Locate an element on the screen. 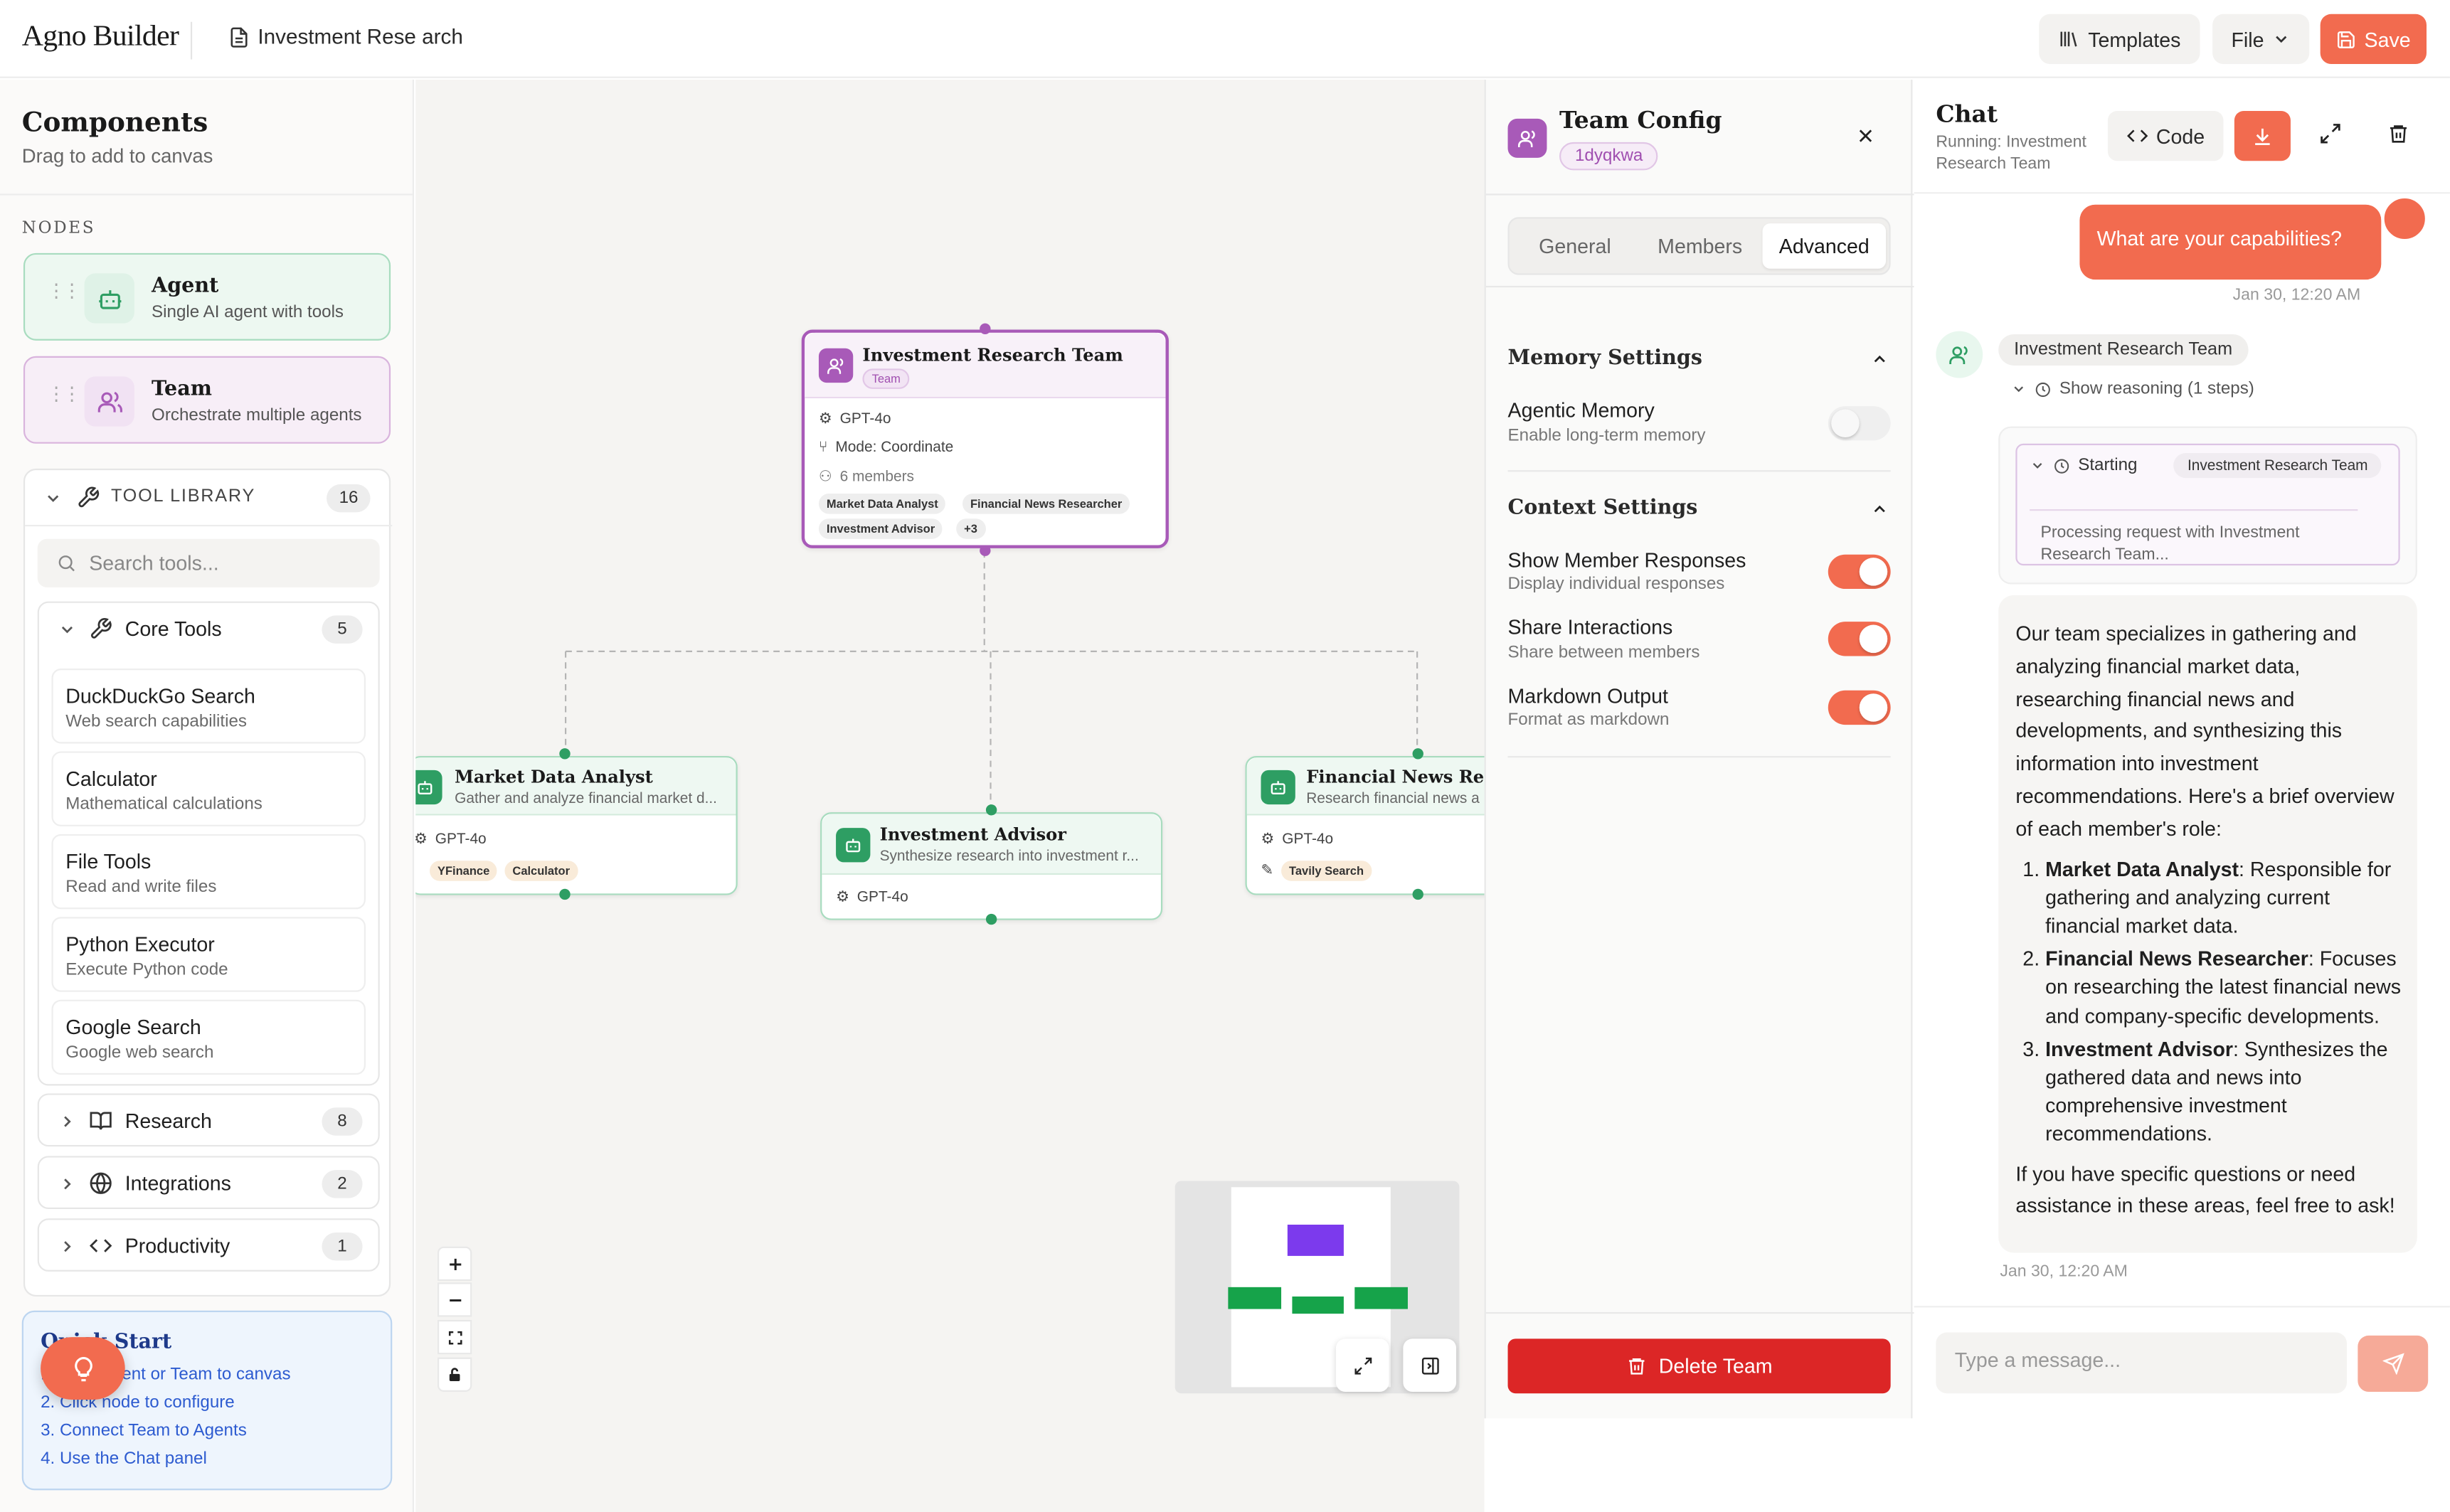  tips-fab-button is located at coordinates (83, 1368).